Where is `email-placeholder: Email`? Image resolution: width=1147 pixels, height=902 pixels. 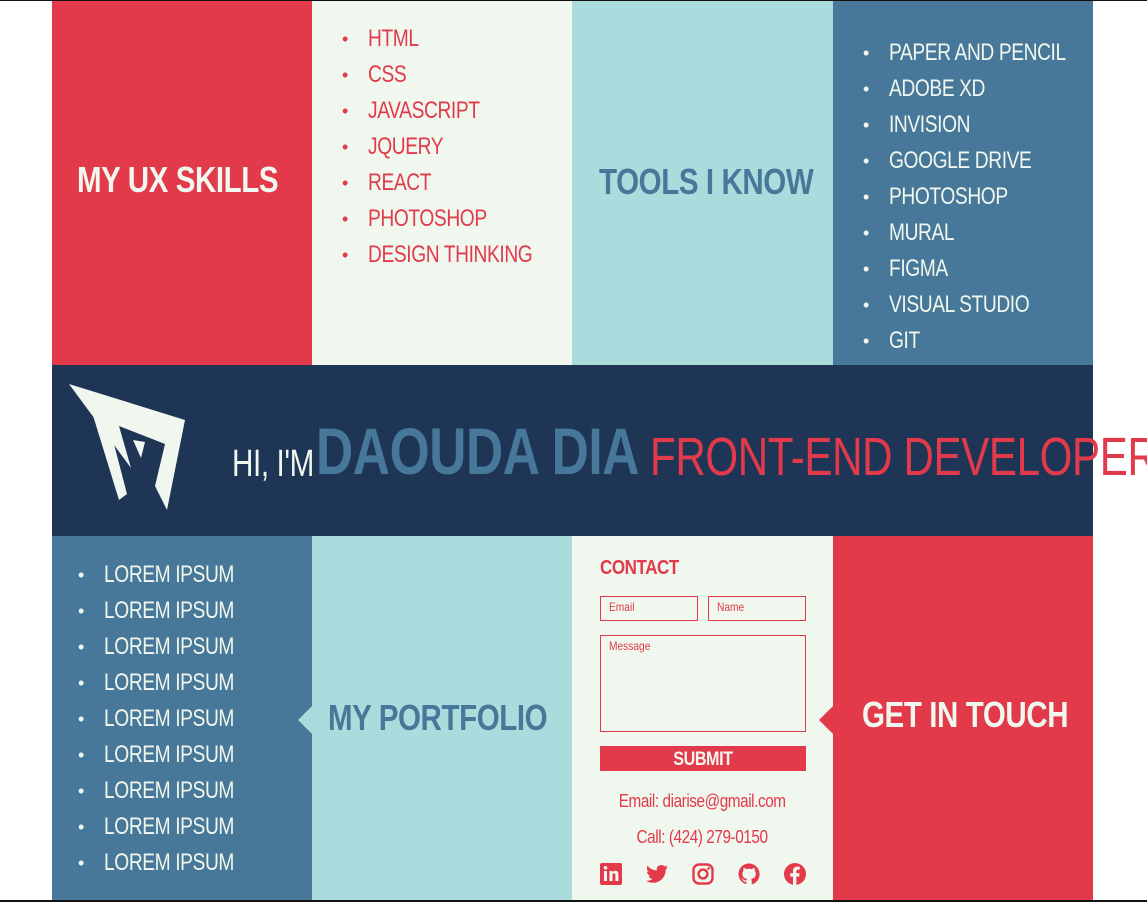
email-placeholder: Email is located at coordinates (622, 607).